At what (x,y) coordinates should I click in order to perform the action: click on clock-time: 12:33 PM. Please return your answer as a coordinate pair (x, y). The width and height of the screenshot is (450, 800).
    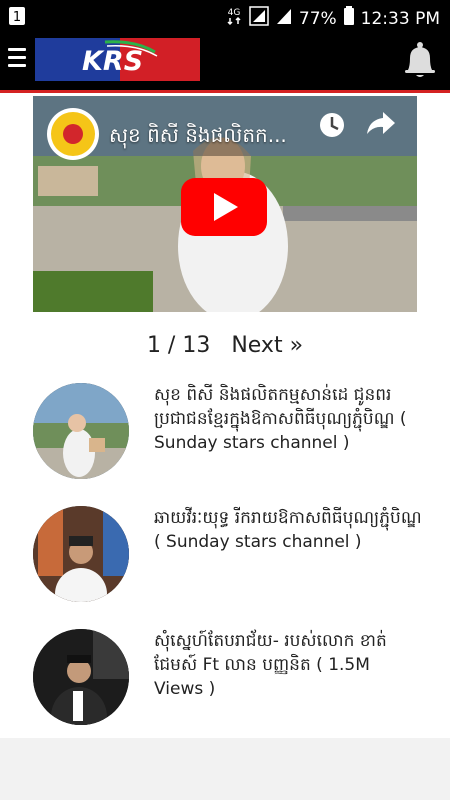
    Looking at the image, I should click on (400, 18).